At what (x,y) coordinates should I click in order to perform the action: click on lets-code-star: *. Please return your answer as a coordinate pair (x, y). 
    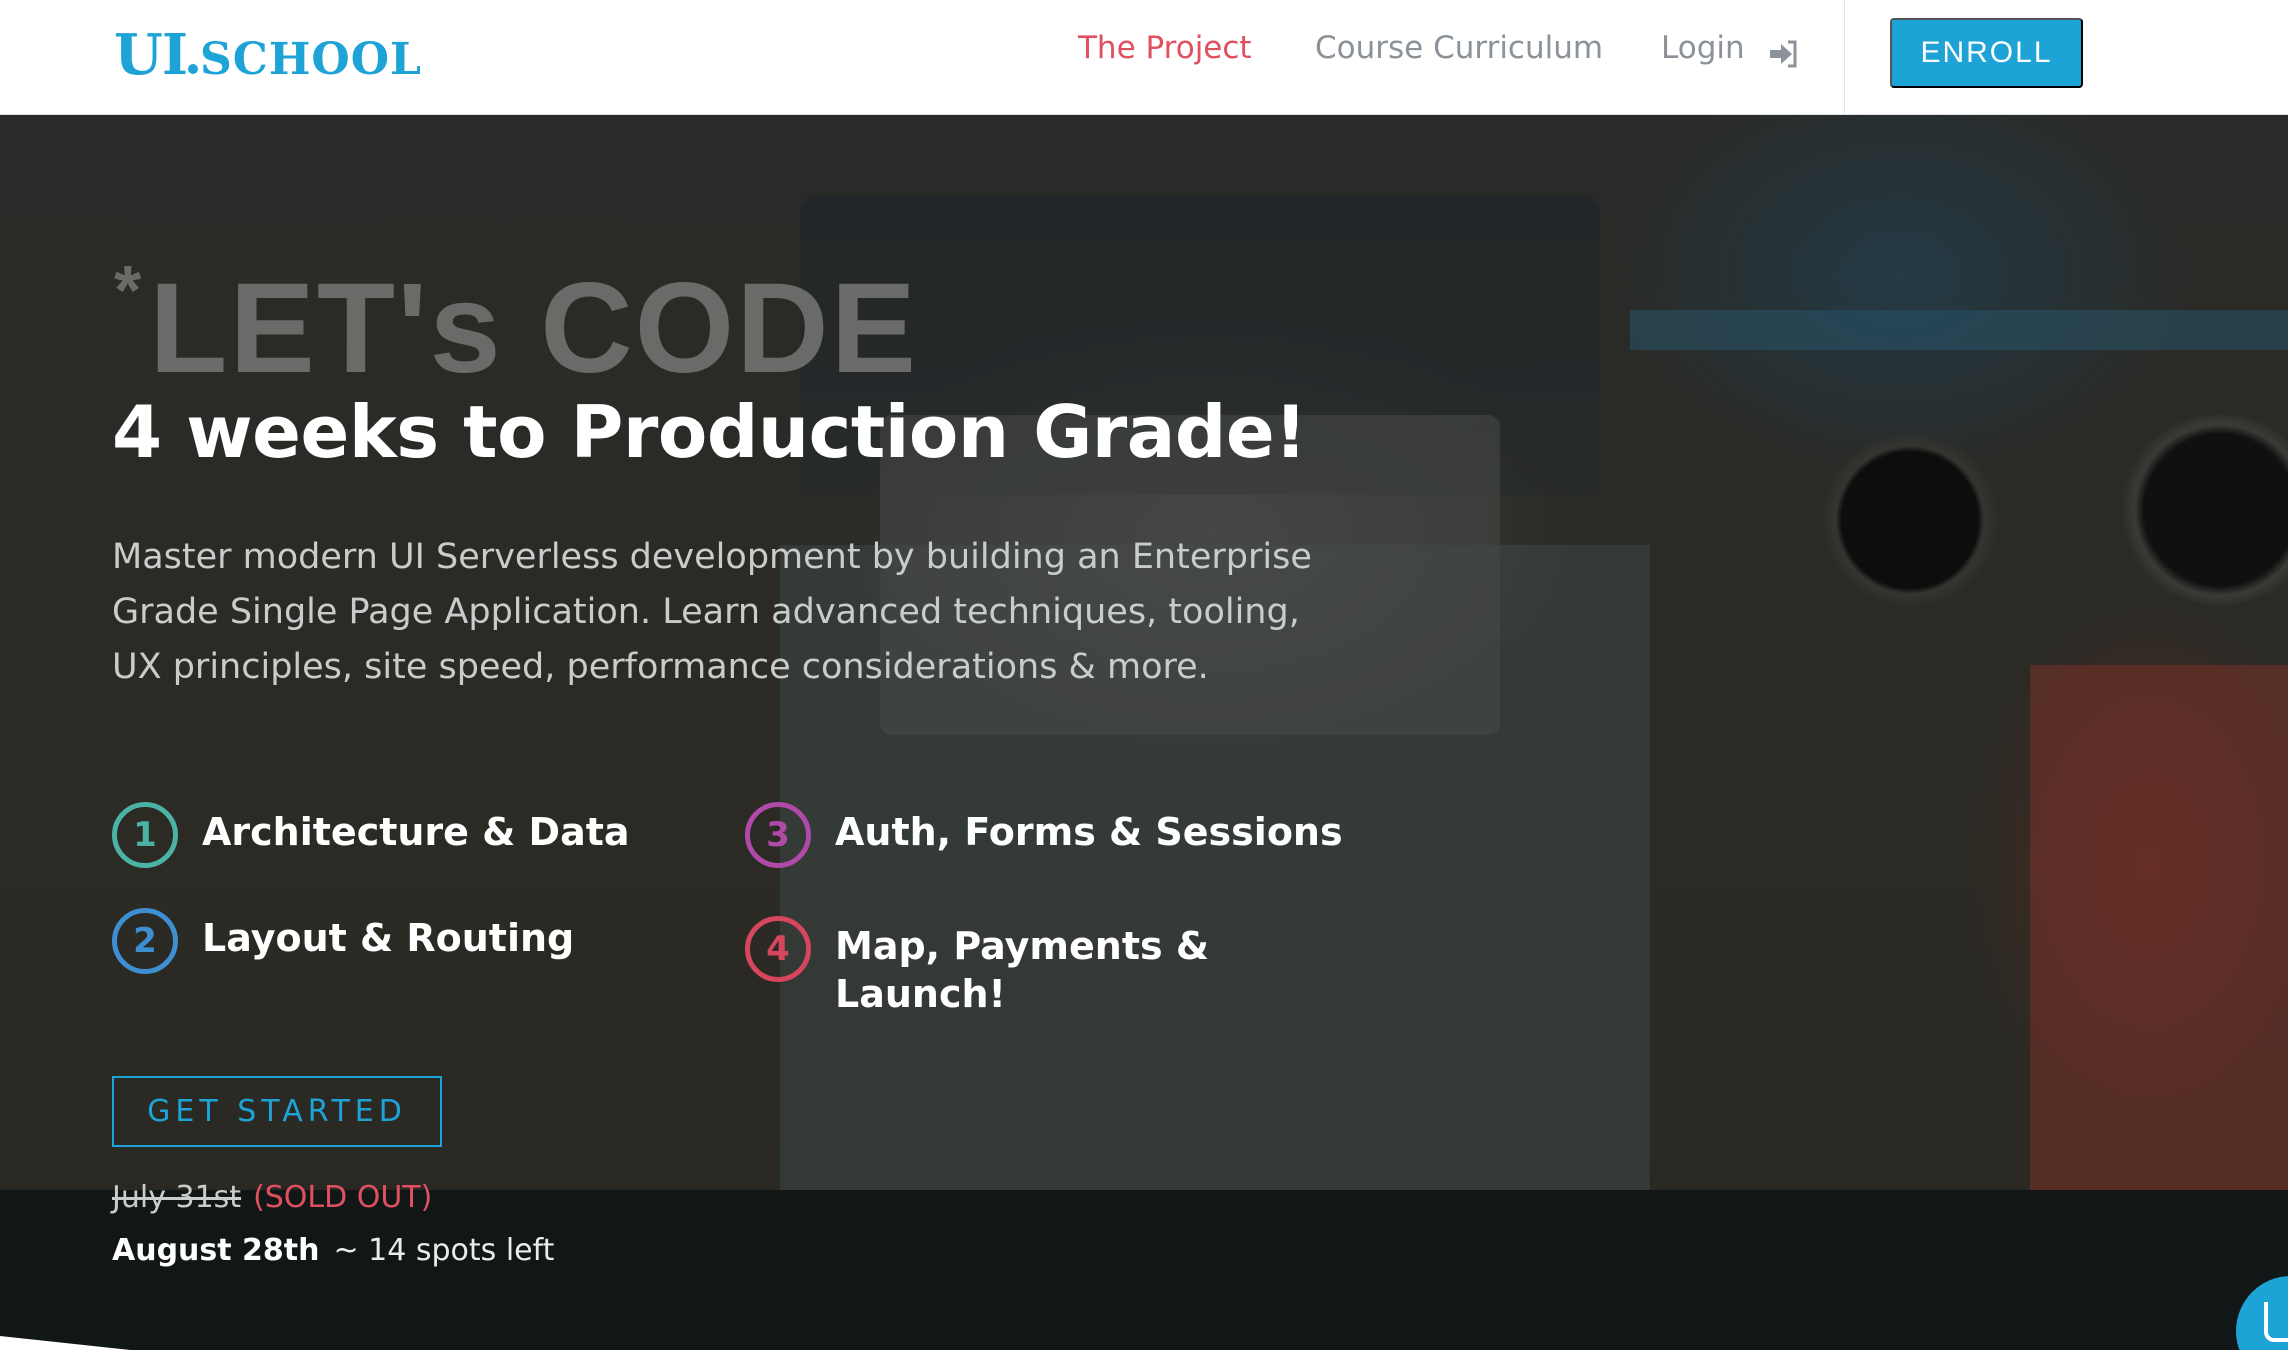
    Looking at the image, I should click on (129, 290).